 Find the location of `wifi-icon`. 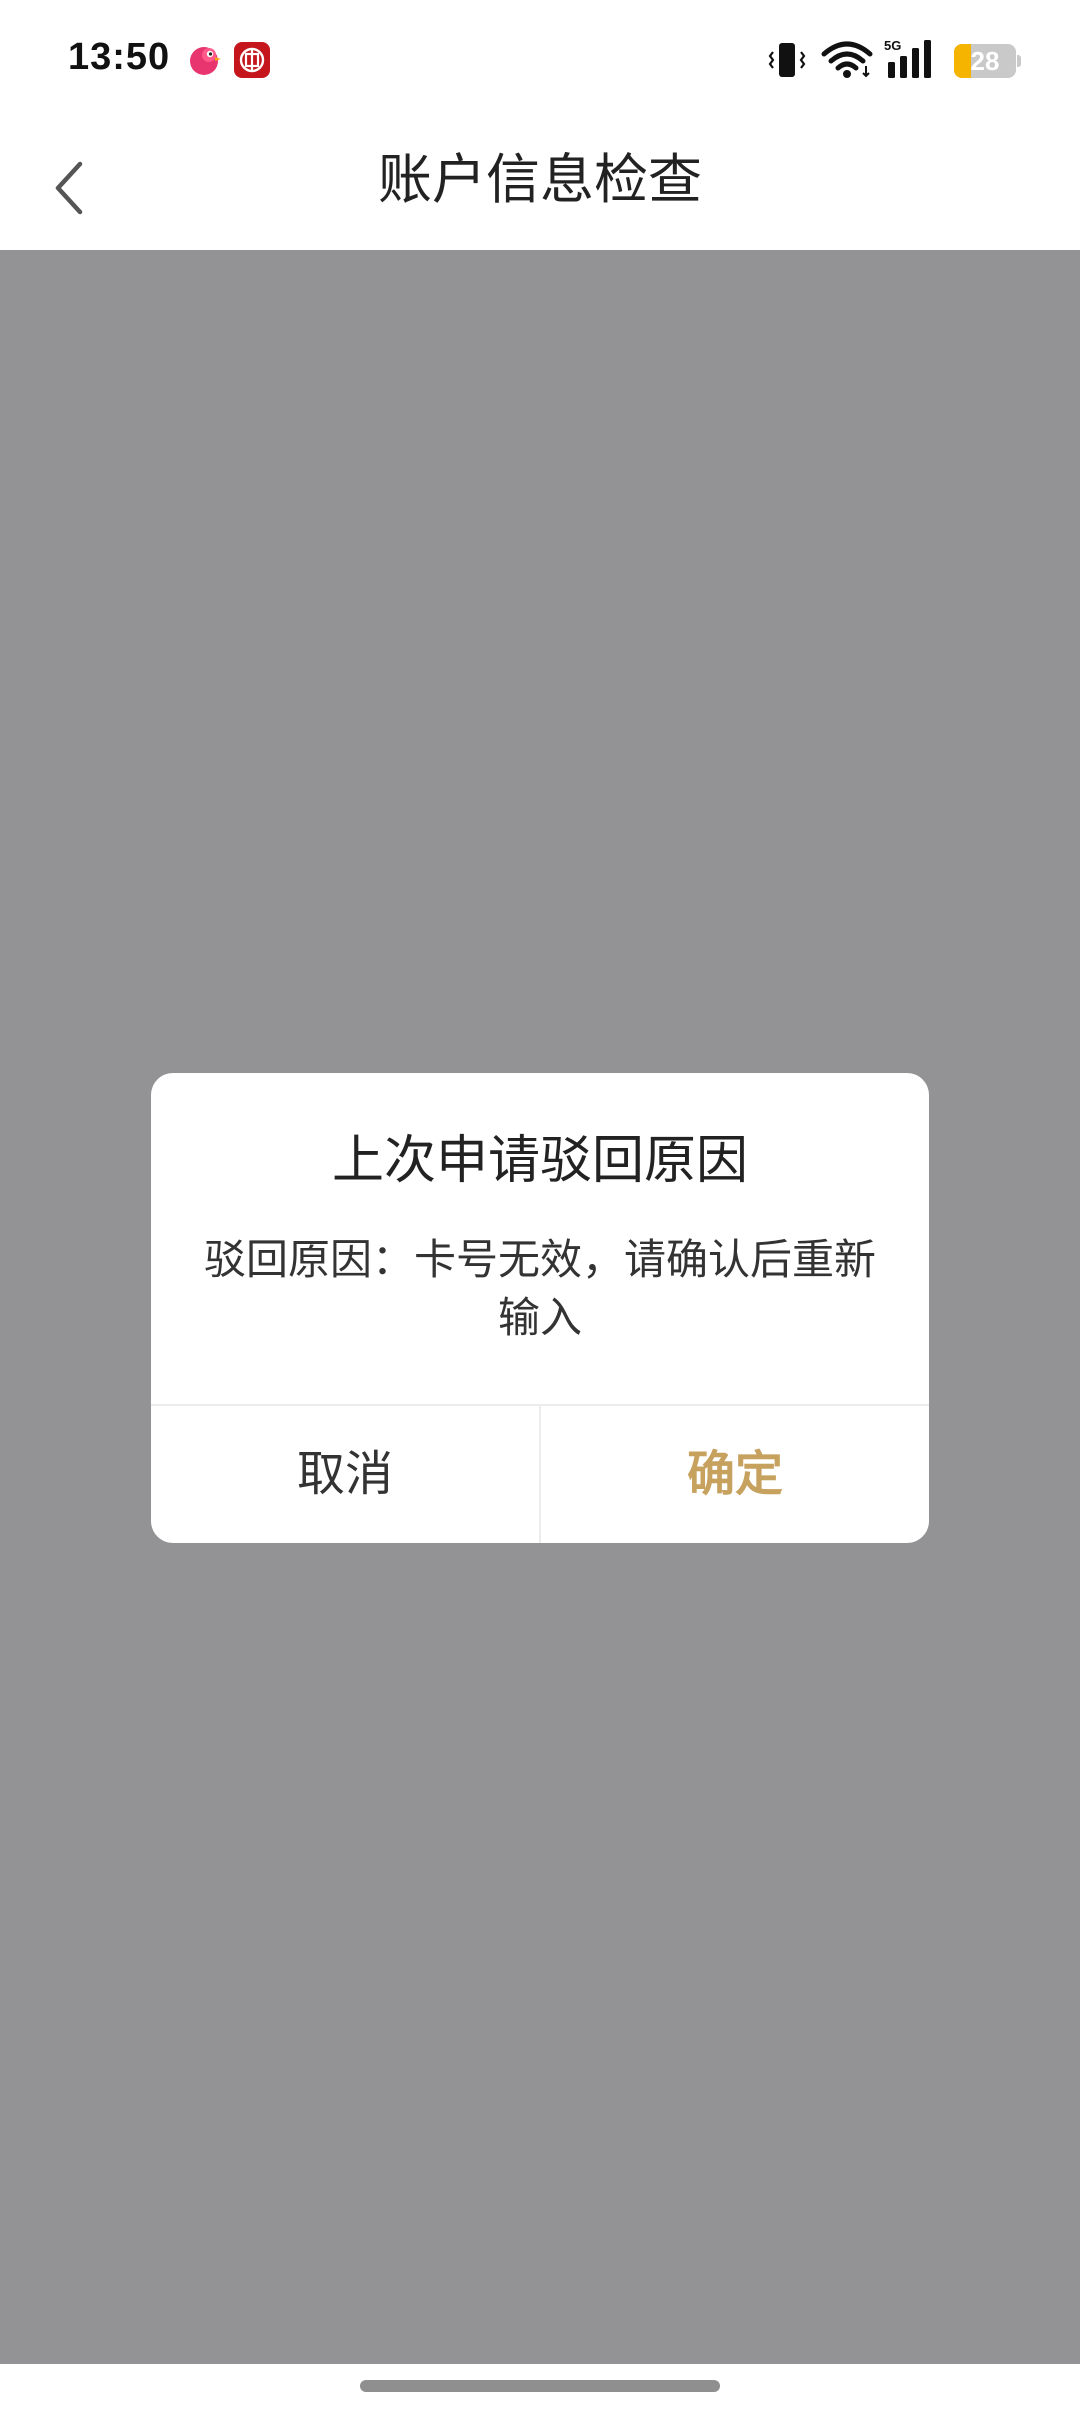

wifi-icon is located at coordinates (847, 60).